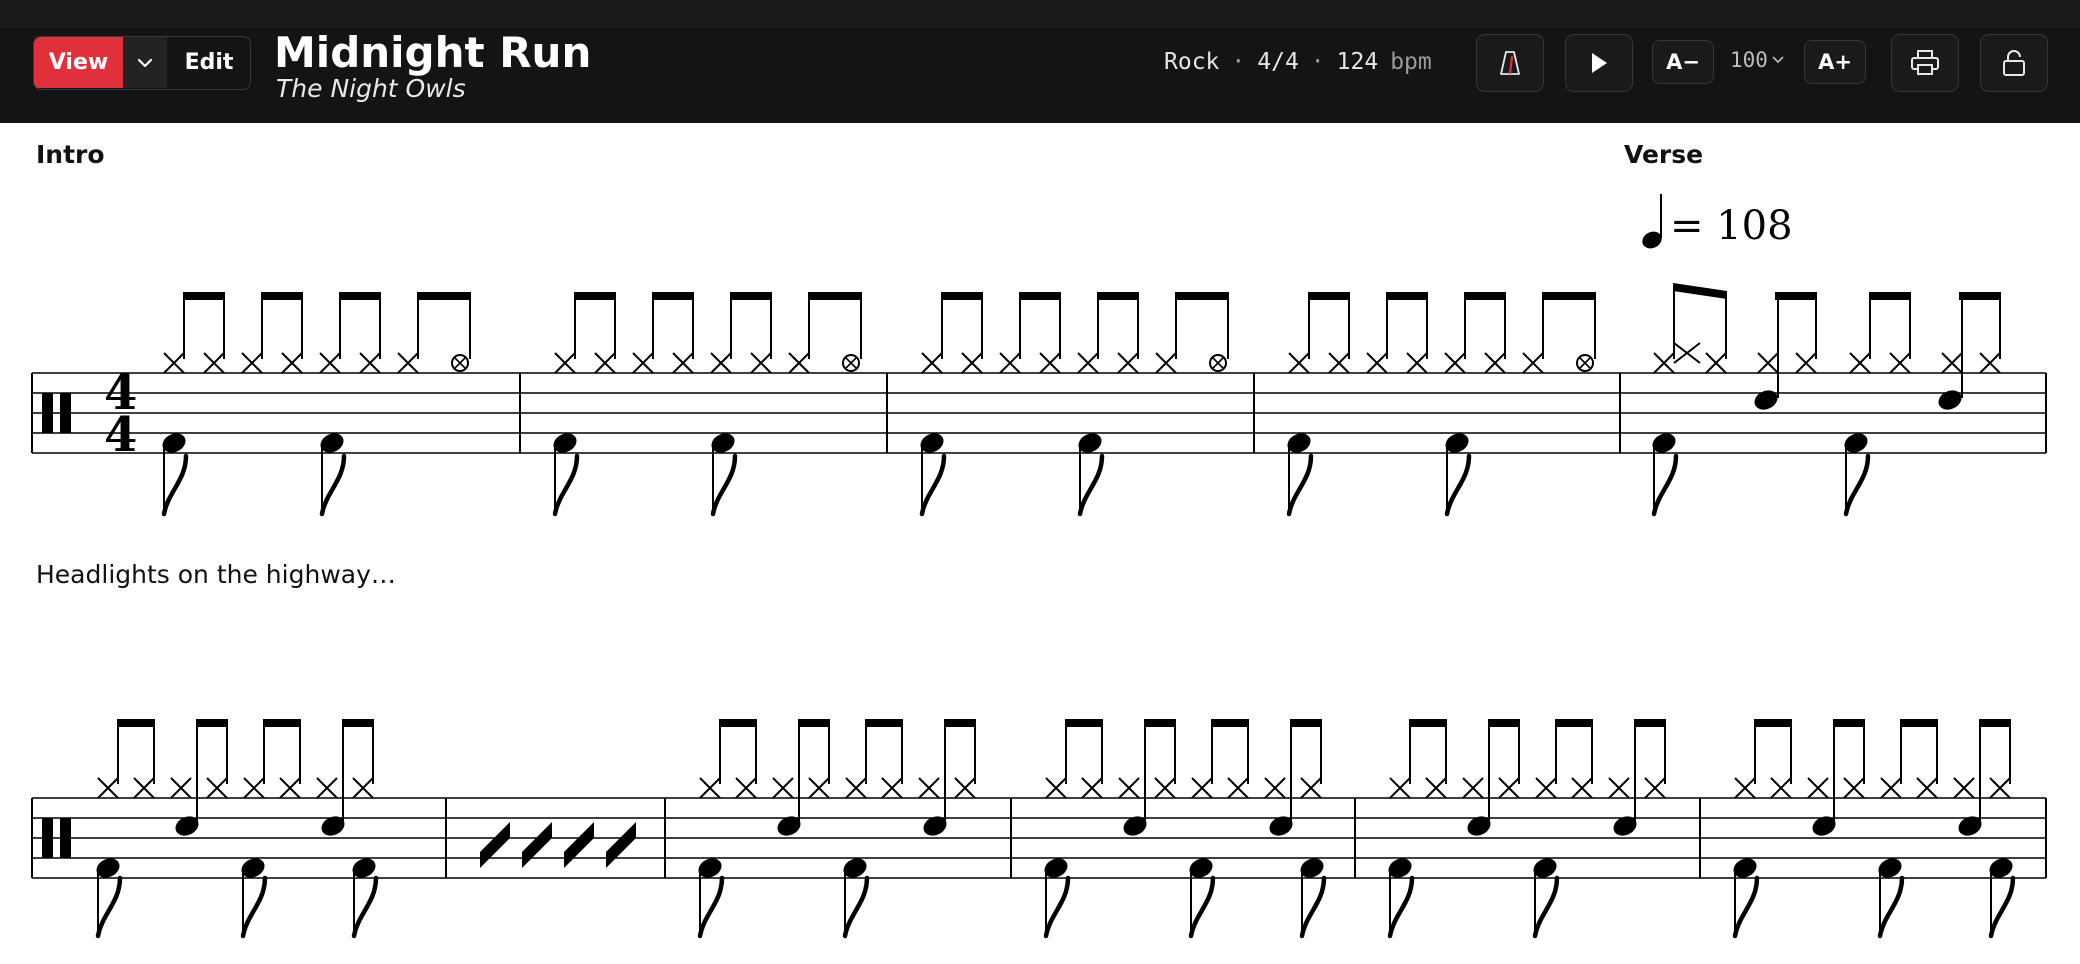  Describe the element at coordinates (1687, 353) in the screenshot. I see `crash-note` at that location.